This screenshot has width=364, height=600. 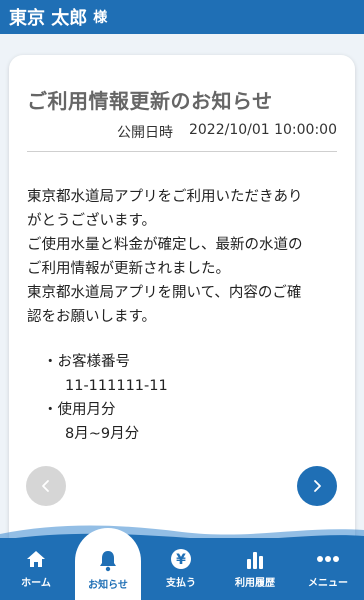 What do you see at coordinates (262, 130) in the screenshot?
I see `published-at: 2022/10/01 10:00:00` at bounding box center [262, 130].